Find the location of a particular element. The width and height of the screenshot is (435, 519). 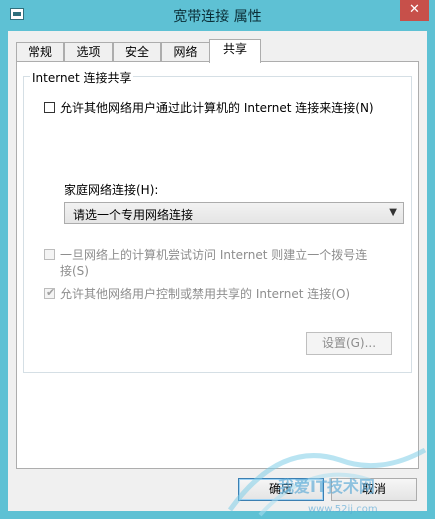

group-title: Internet 连接共享 is located at coordinates (82, 77).